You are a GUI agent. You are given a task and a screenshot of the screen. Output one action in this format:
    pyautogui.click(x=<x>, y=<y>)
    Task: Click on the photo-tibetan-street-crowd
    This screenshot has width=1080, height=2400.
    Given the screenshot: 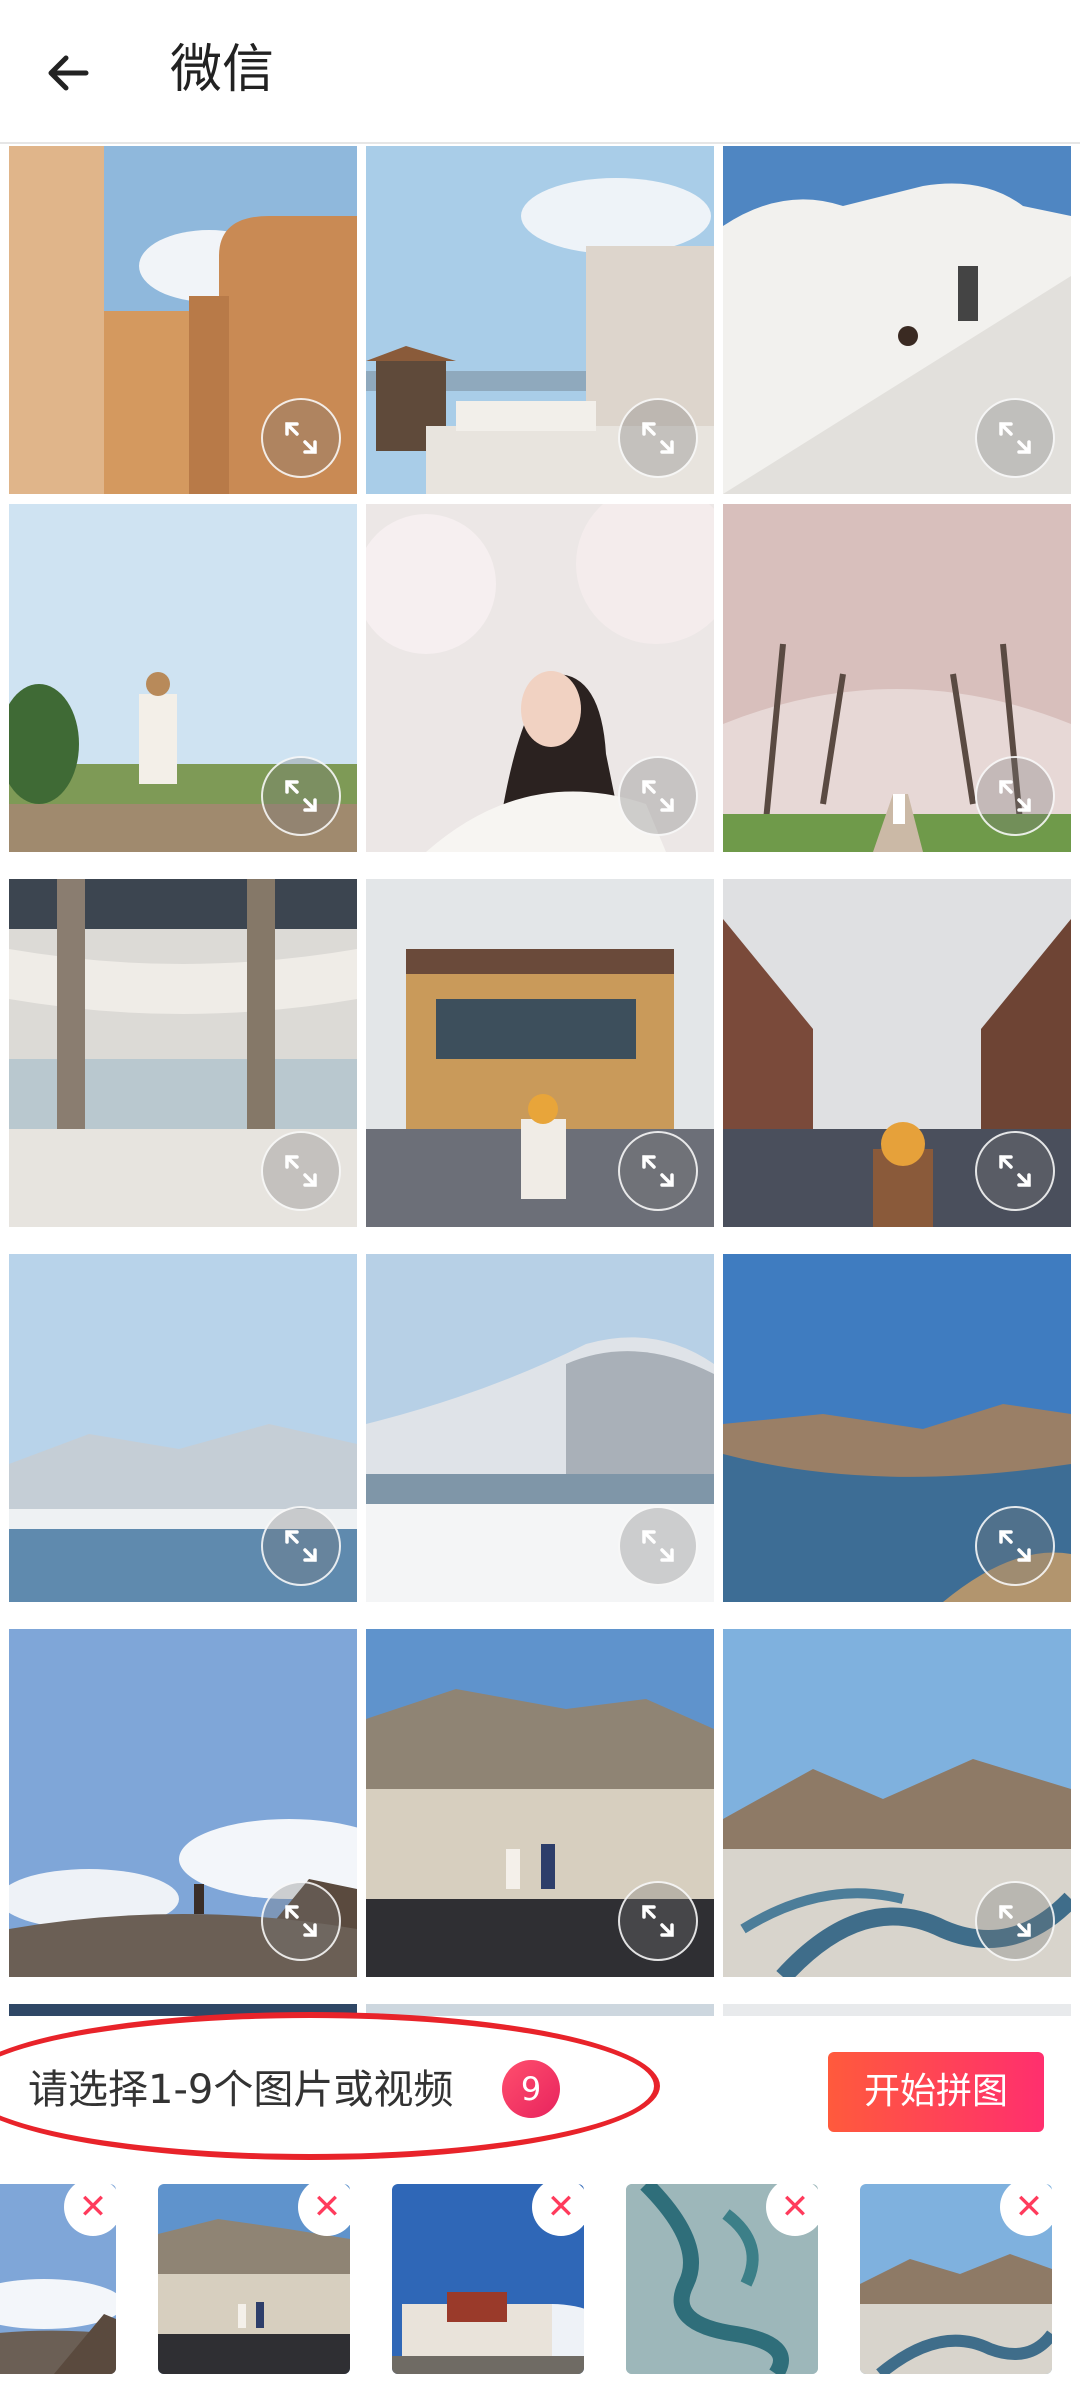 What is the action you would take?
    pyautogui.click(x=897, y=1053)
    